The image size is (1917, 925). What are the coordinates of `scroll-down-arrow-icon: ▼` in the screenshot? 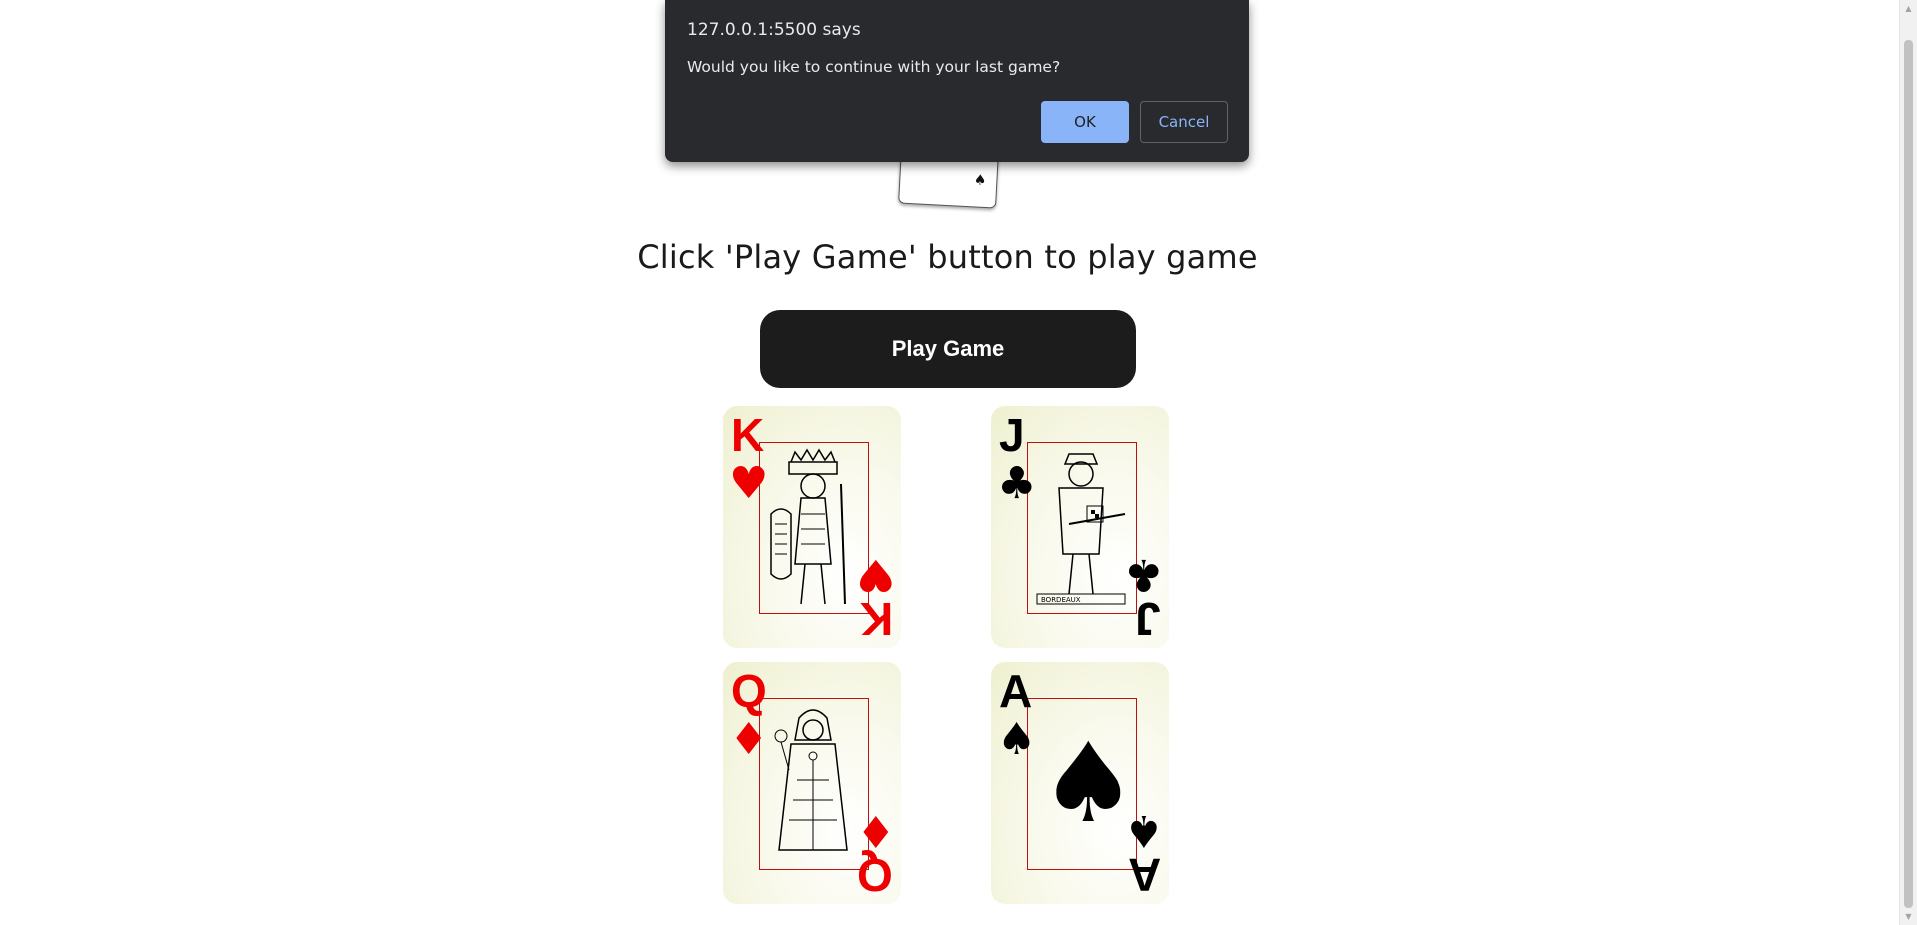 It's located at (1908, 916).